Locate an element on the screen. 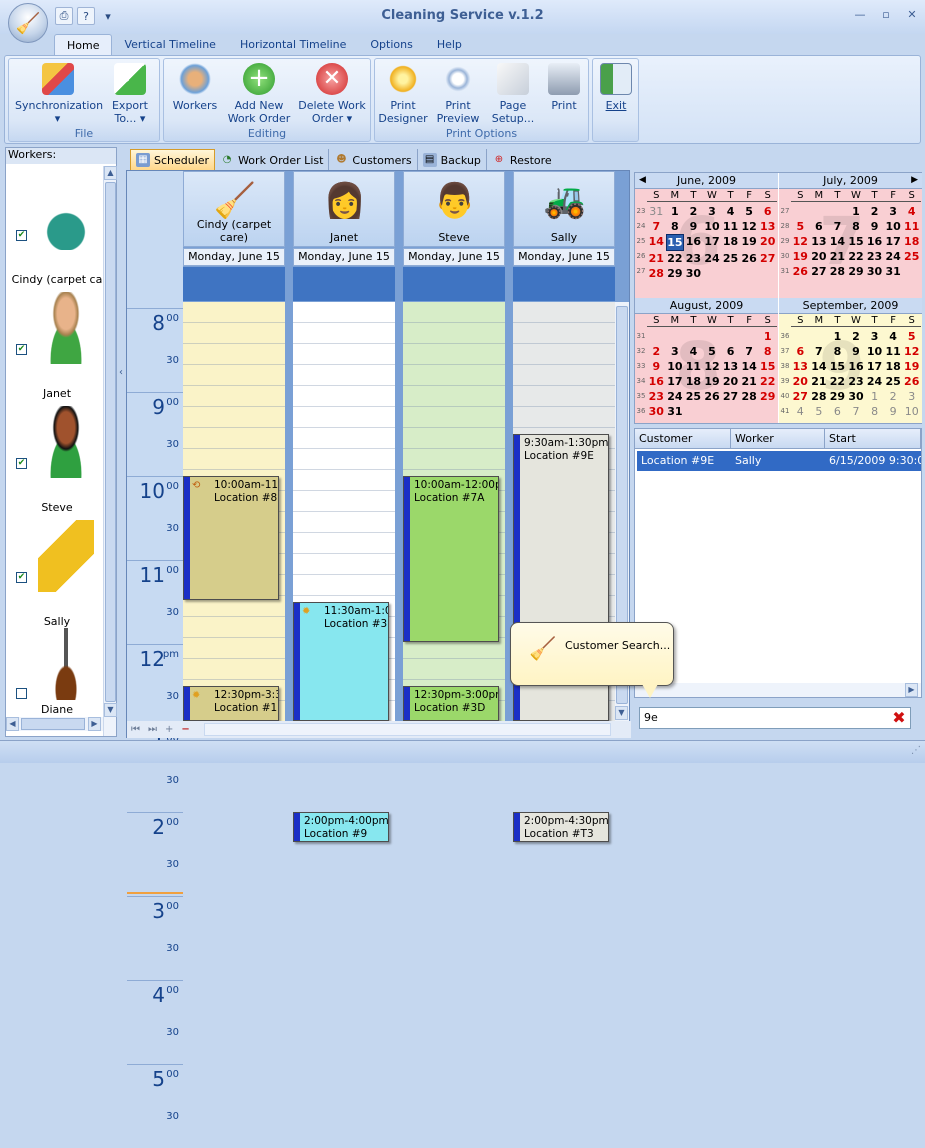 The height and width of the screenshot is (1148, 925). day-cell: 29 is located at coordinates (837, 396).